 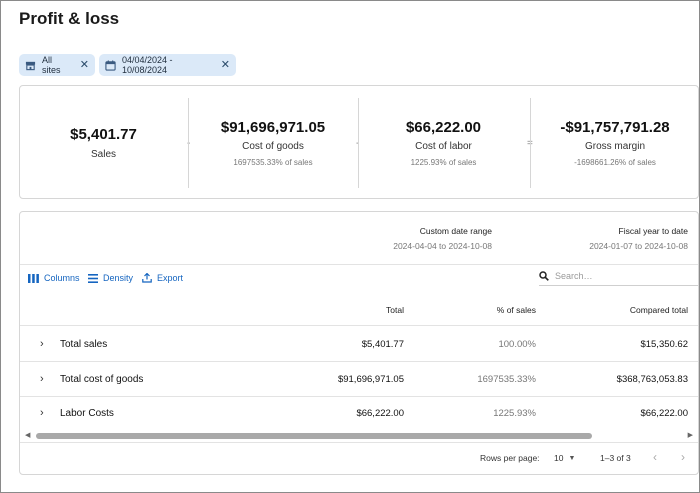 I want to click on export-label: Export, so click(x=170, y=278).